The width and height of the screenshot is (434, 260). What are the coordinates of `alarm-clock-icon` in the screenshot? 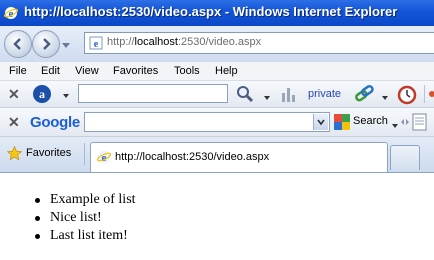 It's located at (407, 95).